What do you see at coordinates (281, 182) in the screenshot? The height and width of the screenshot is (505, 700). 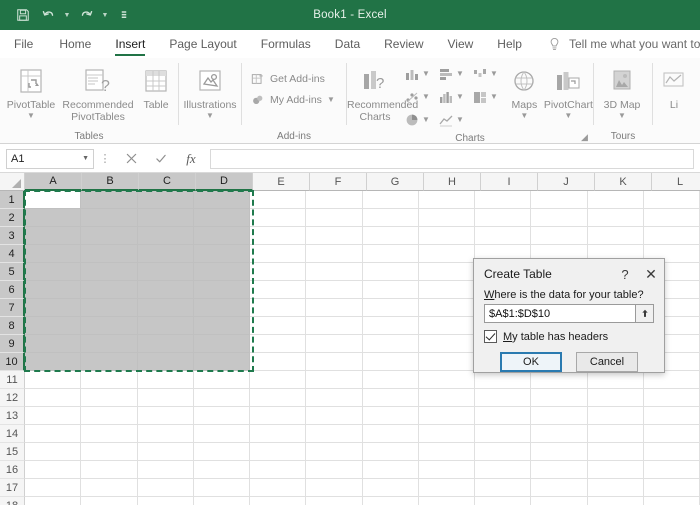 I see `column-header-E: E` at bounding box center [281, 182].